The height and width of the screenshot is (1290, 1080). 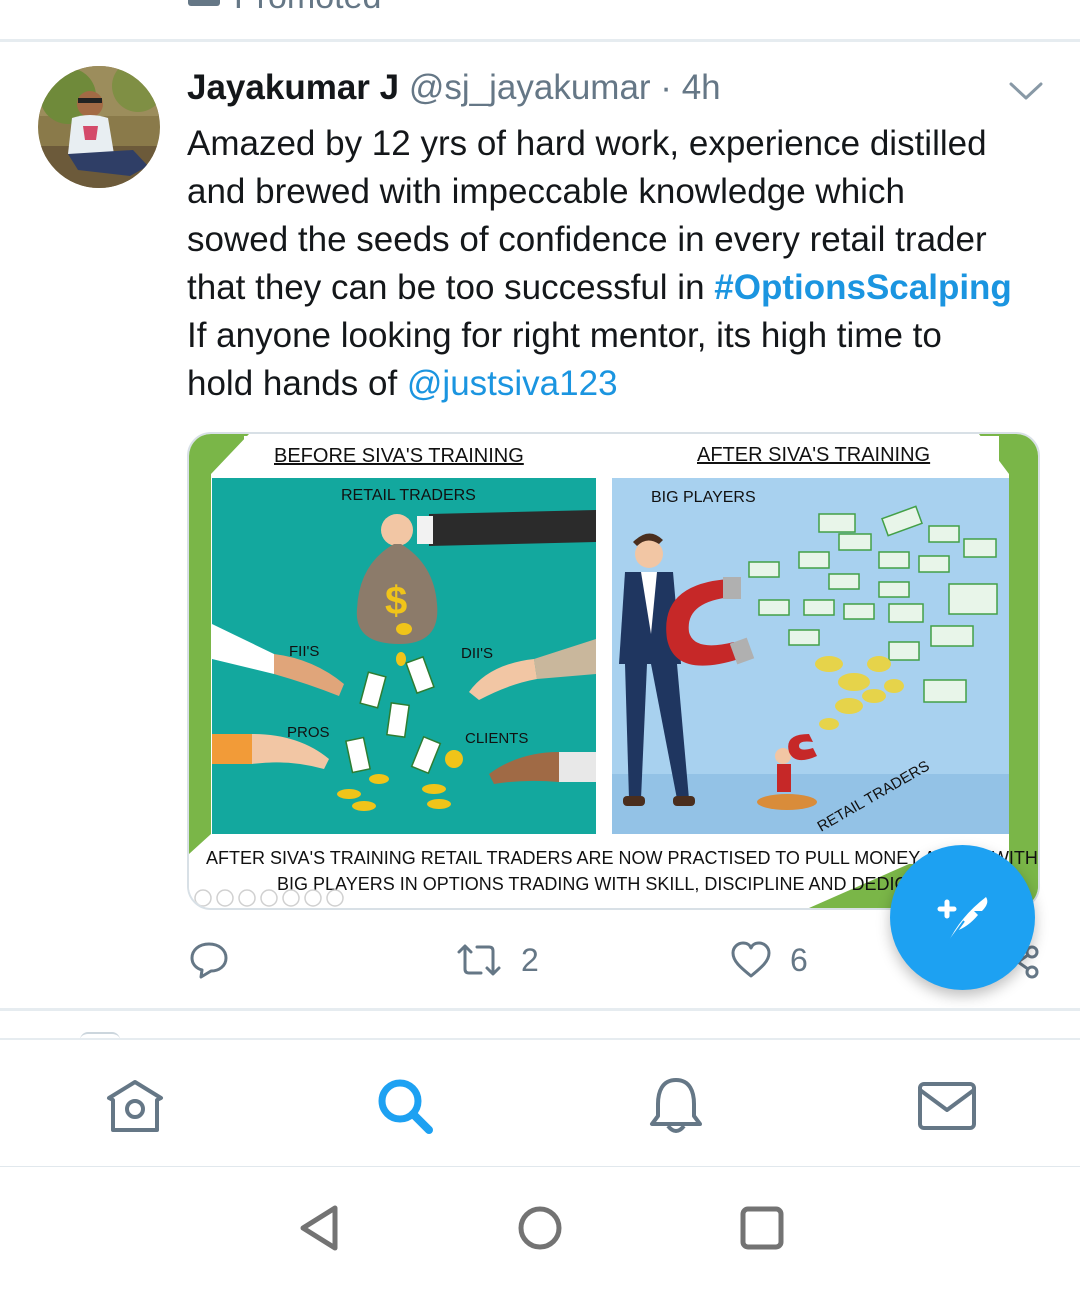 What do you see at coordinates (477, 653) in the screenshot?
I see `label-diis: DII'S` at bounding box center [477, 653].